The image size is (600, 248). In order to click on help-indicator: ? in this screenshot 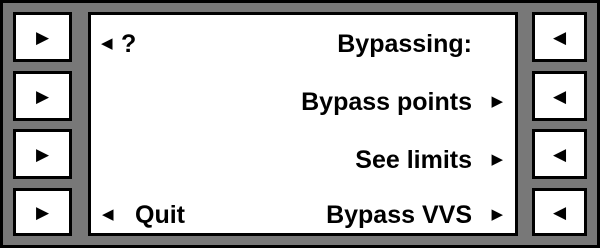, I will do `click(129, 44)`.